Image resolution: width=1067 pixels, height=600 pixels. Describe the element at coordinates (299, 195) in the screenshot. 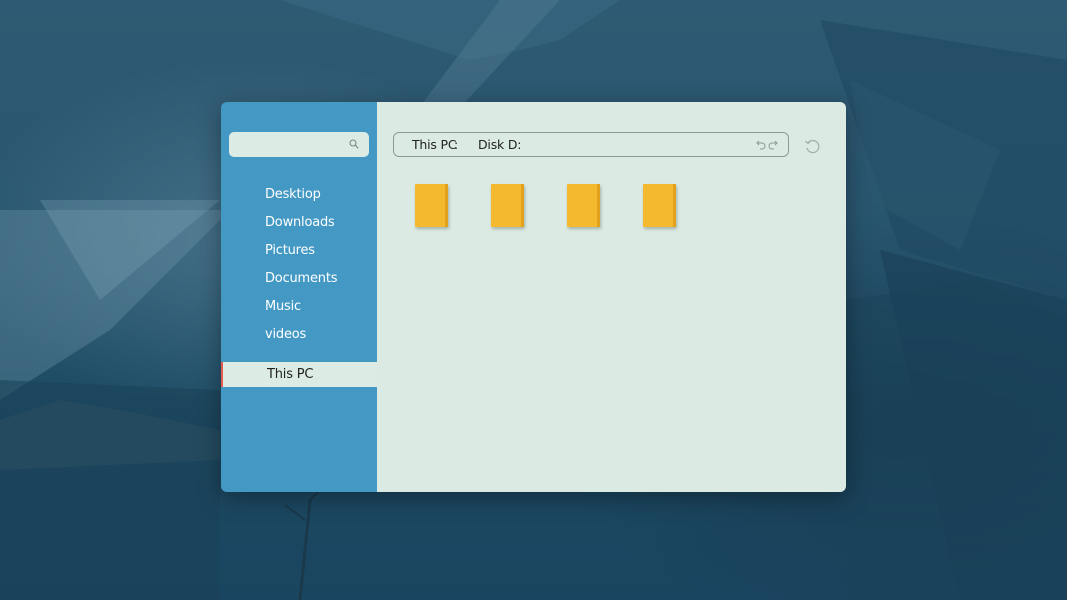

I see `sidebar-item-desktop: Desktiop` at that location.